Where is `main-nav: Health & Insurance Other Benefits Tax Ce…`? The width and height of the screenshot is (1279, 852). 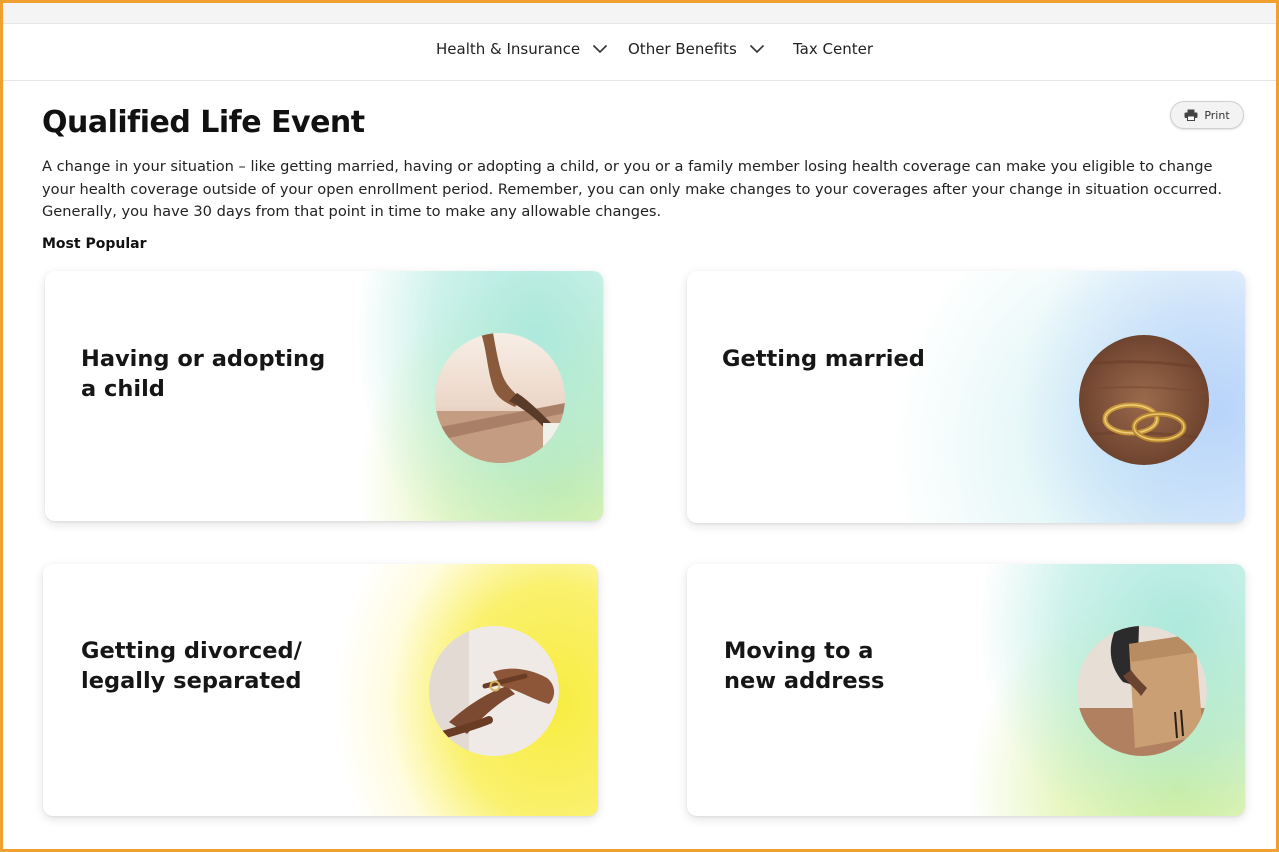
main-nav: Health & Insurance Other Benefits Tax Ce… is located at coordinates (639, 52).